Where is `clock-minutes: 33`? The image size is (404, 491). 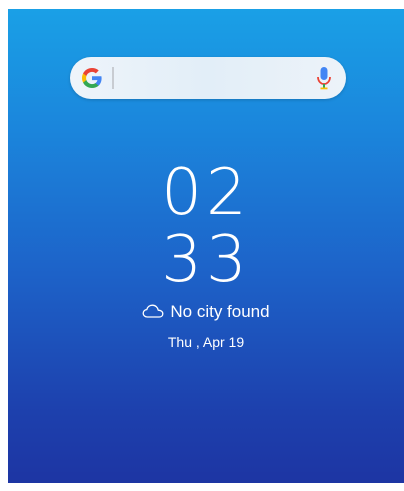 clock-minutes: 33 is located at coordinates (206, 260).